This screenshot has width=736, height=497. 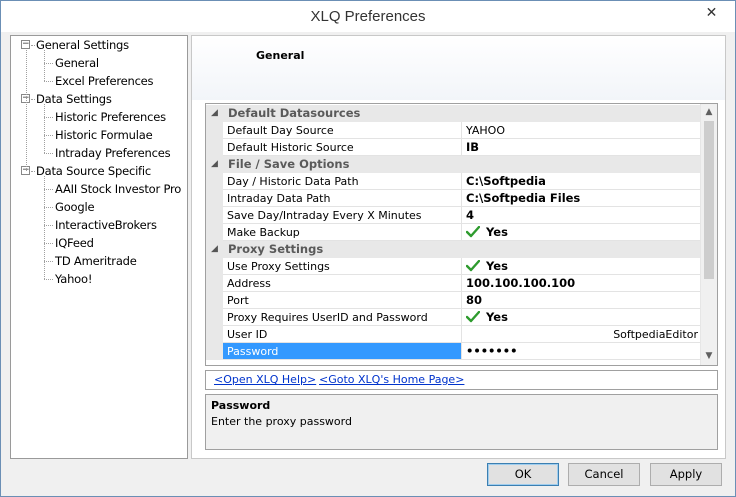 I want to click on property-value-text: C:\Softpedia, so click(x=506, y=181).